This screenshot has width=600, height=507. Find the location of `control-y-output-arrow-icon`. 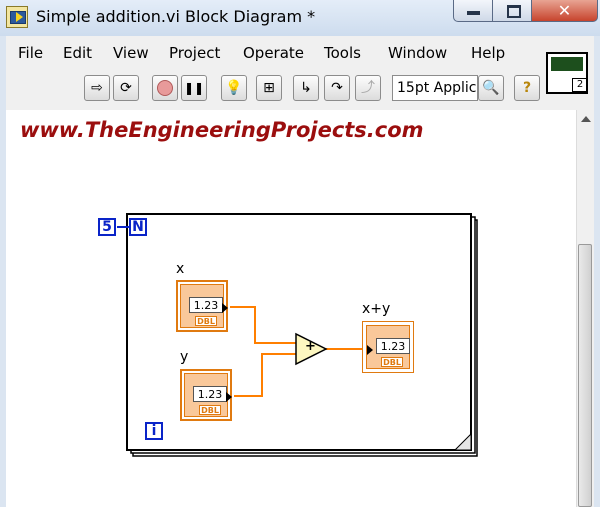

control-y-output-arrow-icon is located at coordinates (229, 397).